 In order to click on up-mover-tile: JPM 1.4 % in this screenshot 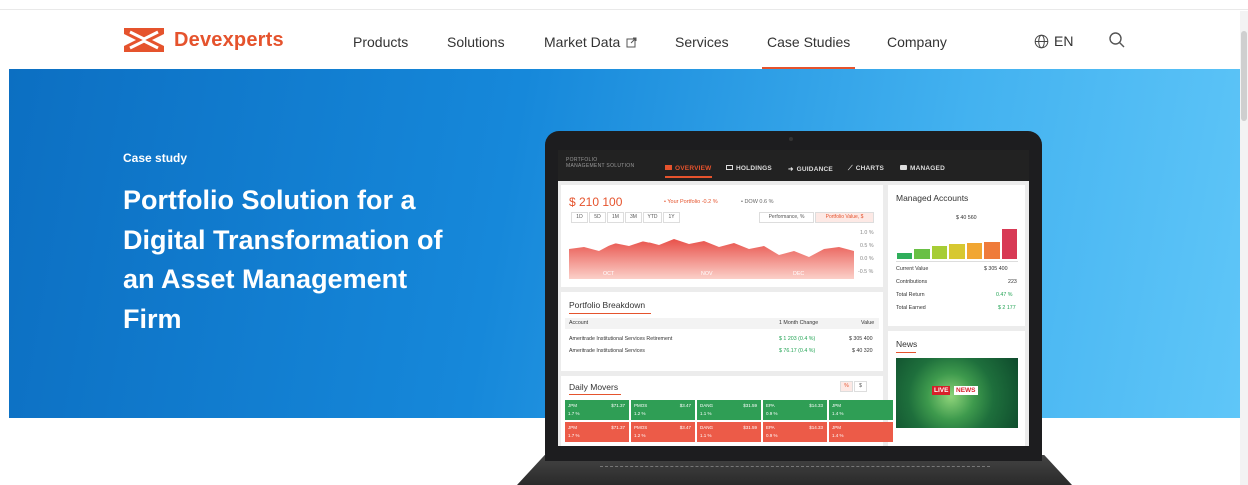, I will do `click(861, 410)`.